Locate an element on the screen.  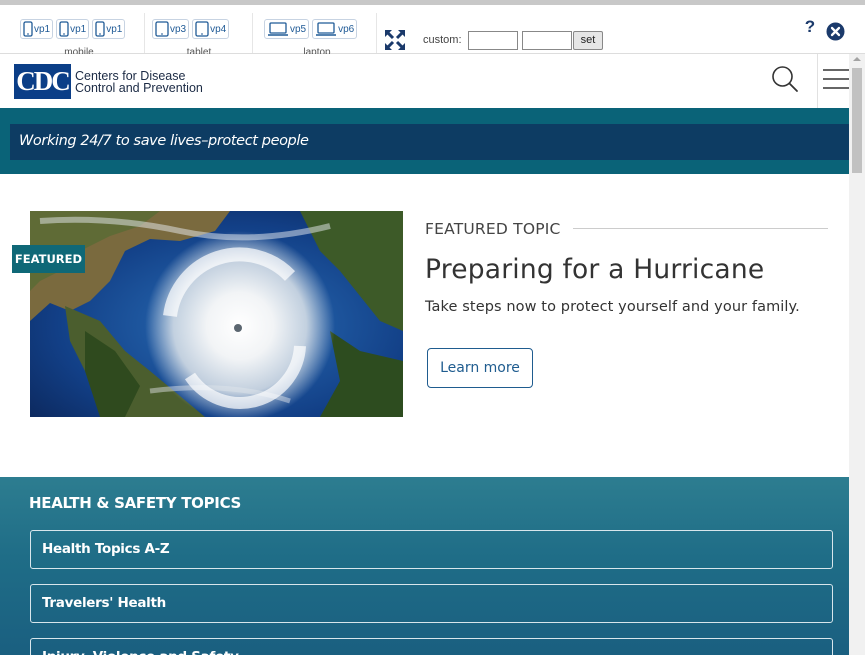
viewport-button-mobile-2: vp1 is located at coordinates (73, 29).